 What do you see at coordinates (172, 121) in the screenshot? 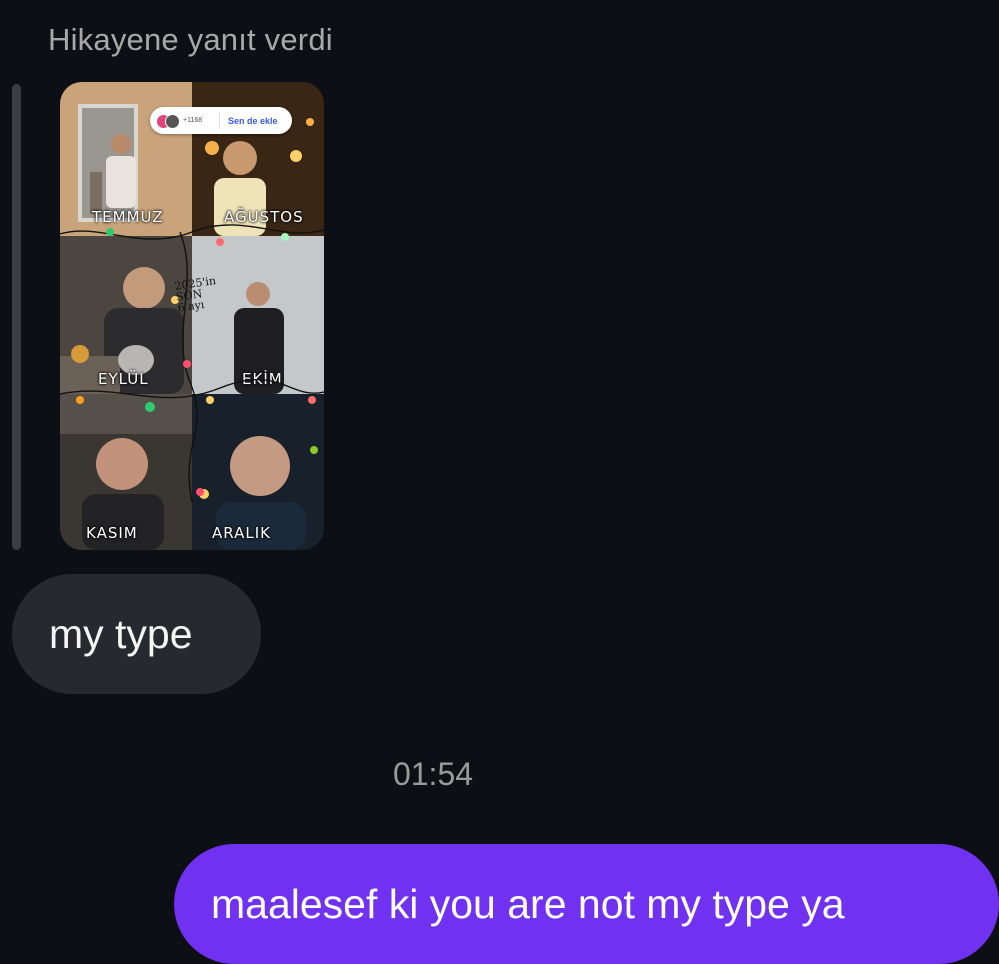
I see `avatar` at bounding box center [172, 121].